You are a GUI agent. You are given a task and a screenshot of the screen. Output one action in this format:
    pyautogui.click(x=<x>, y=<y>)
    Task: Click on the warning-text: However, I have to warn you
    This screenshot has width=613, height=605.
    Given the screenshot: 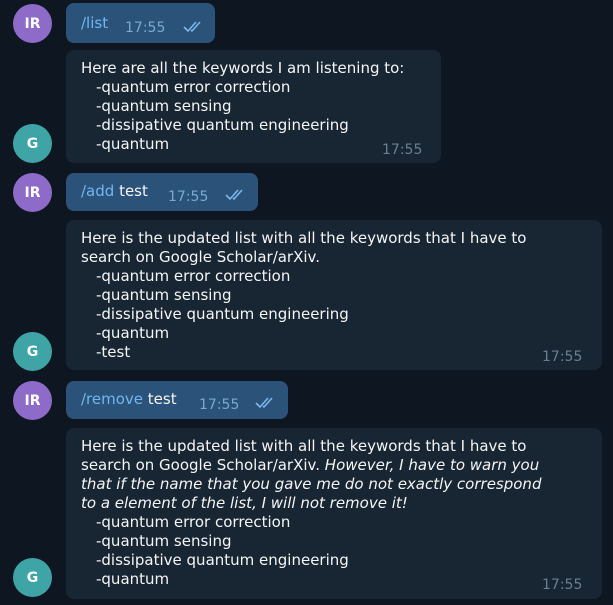 What is the action you would take?
    pyautogui.click(x=432, y=465)
    